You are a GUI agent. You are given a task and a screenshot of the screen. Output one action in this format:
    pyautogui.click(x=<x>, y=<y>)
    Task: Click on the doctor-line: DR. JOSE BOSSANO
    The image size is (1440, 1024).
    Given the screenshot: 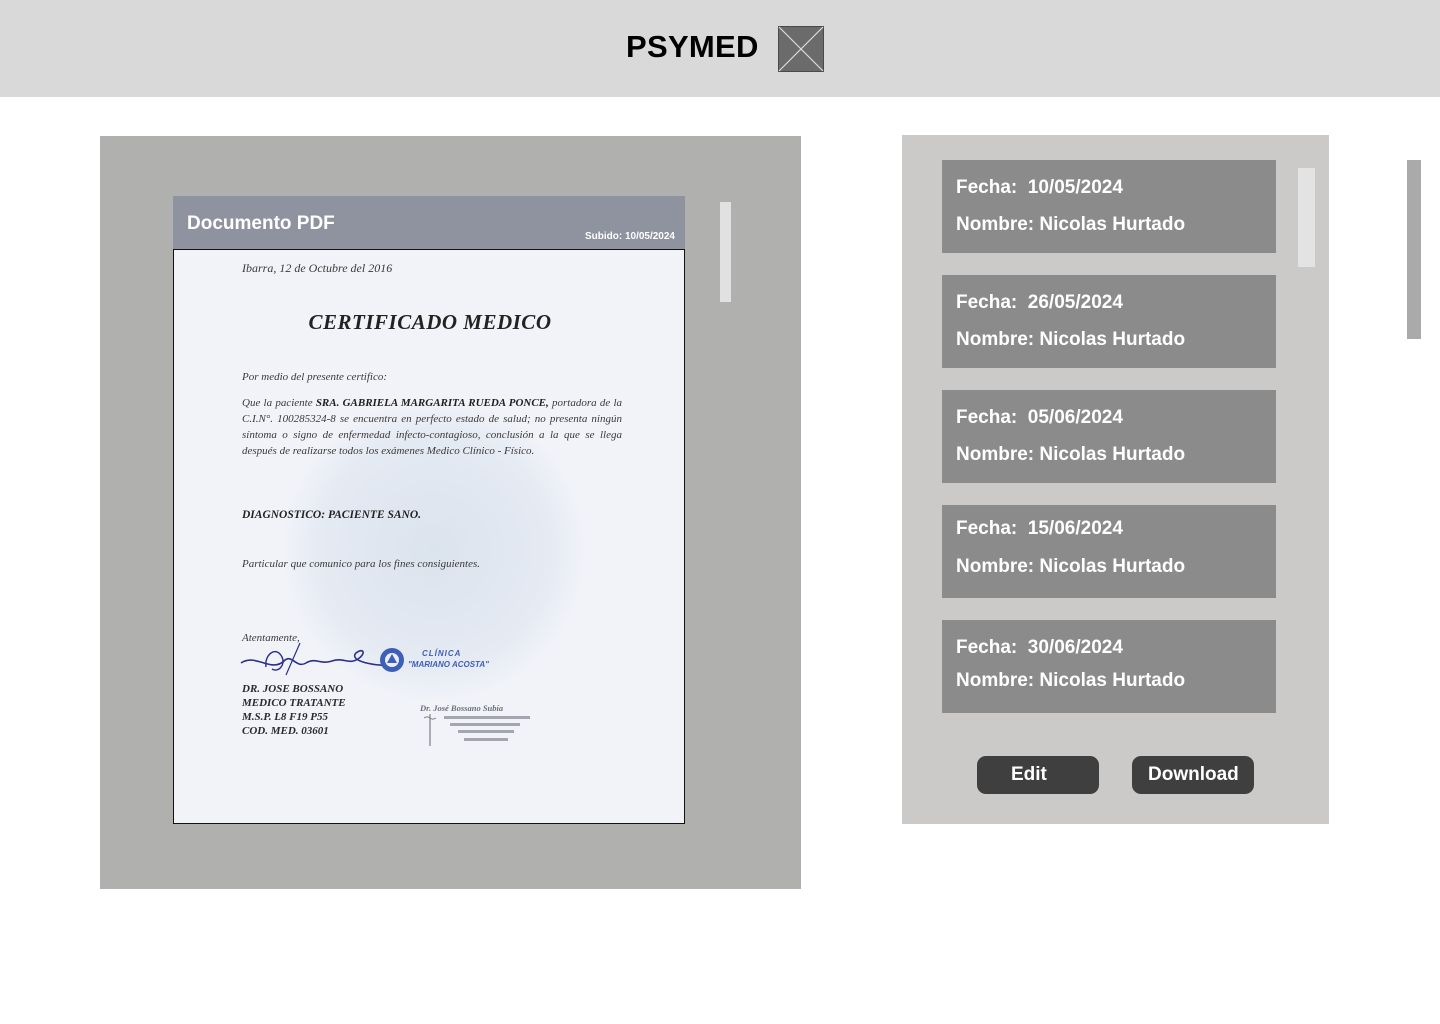 What is the action you would take?
    pyautogui.click(x=293, y=689)
    